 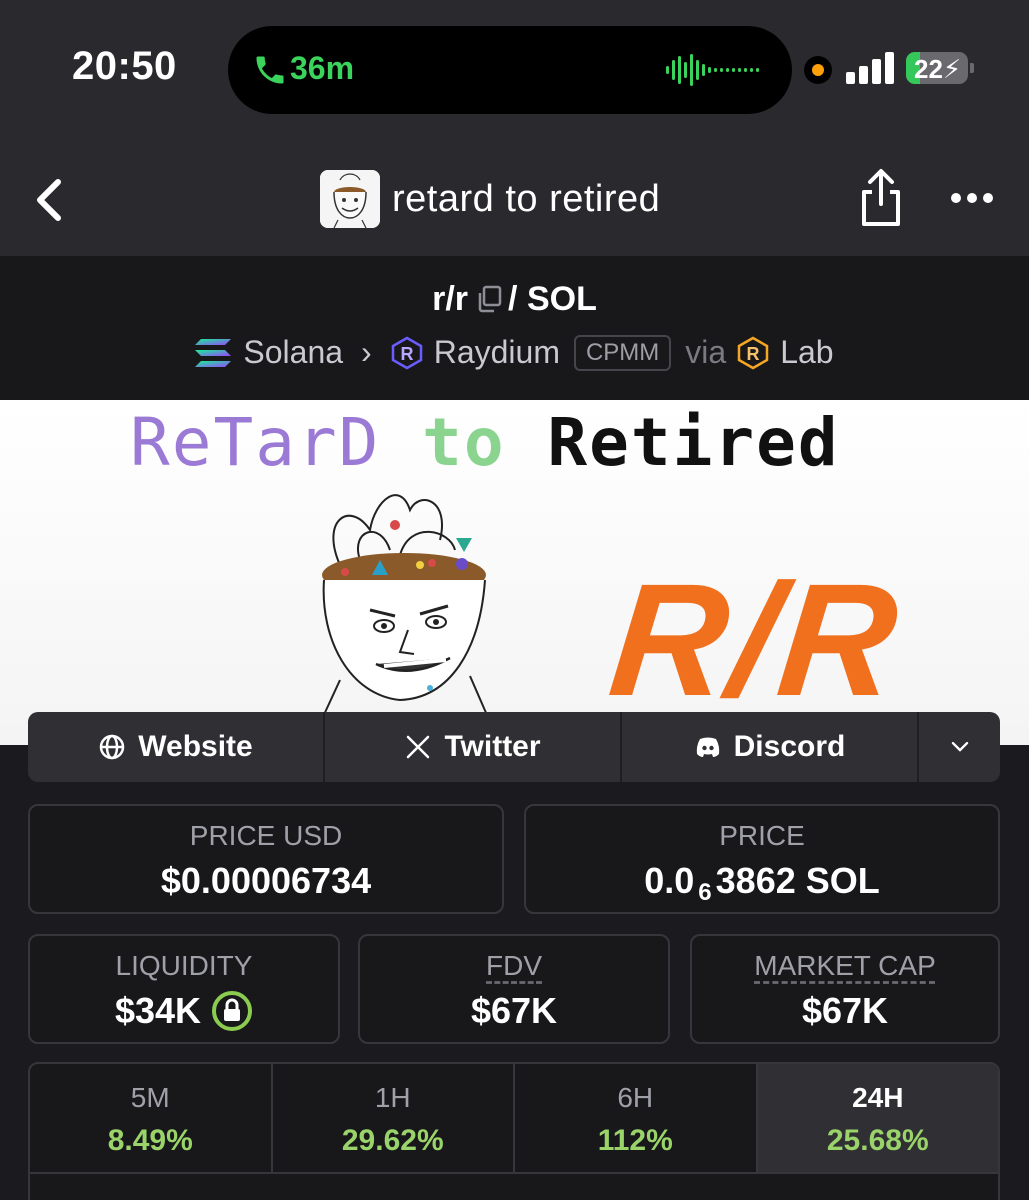 I want to click on quote-symbol: SOL, so click(x=561, y=299).